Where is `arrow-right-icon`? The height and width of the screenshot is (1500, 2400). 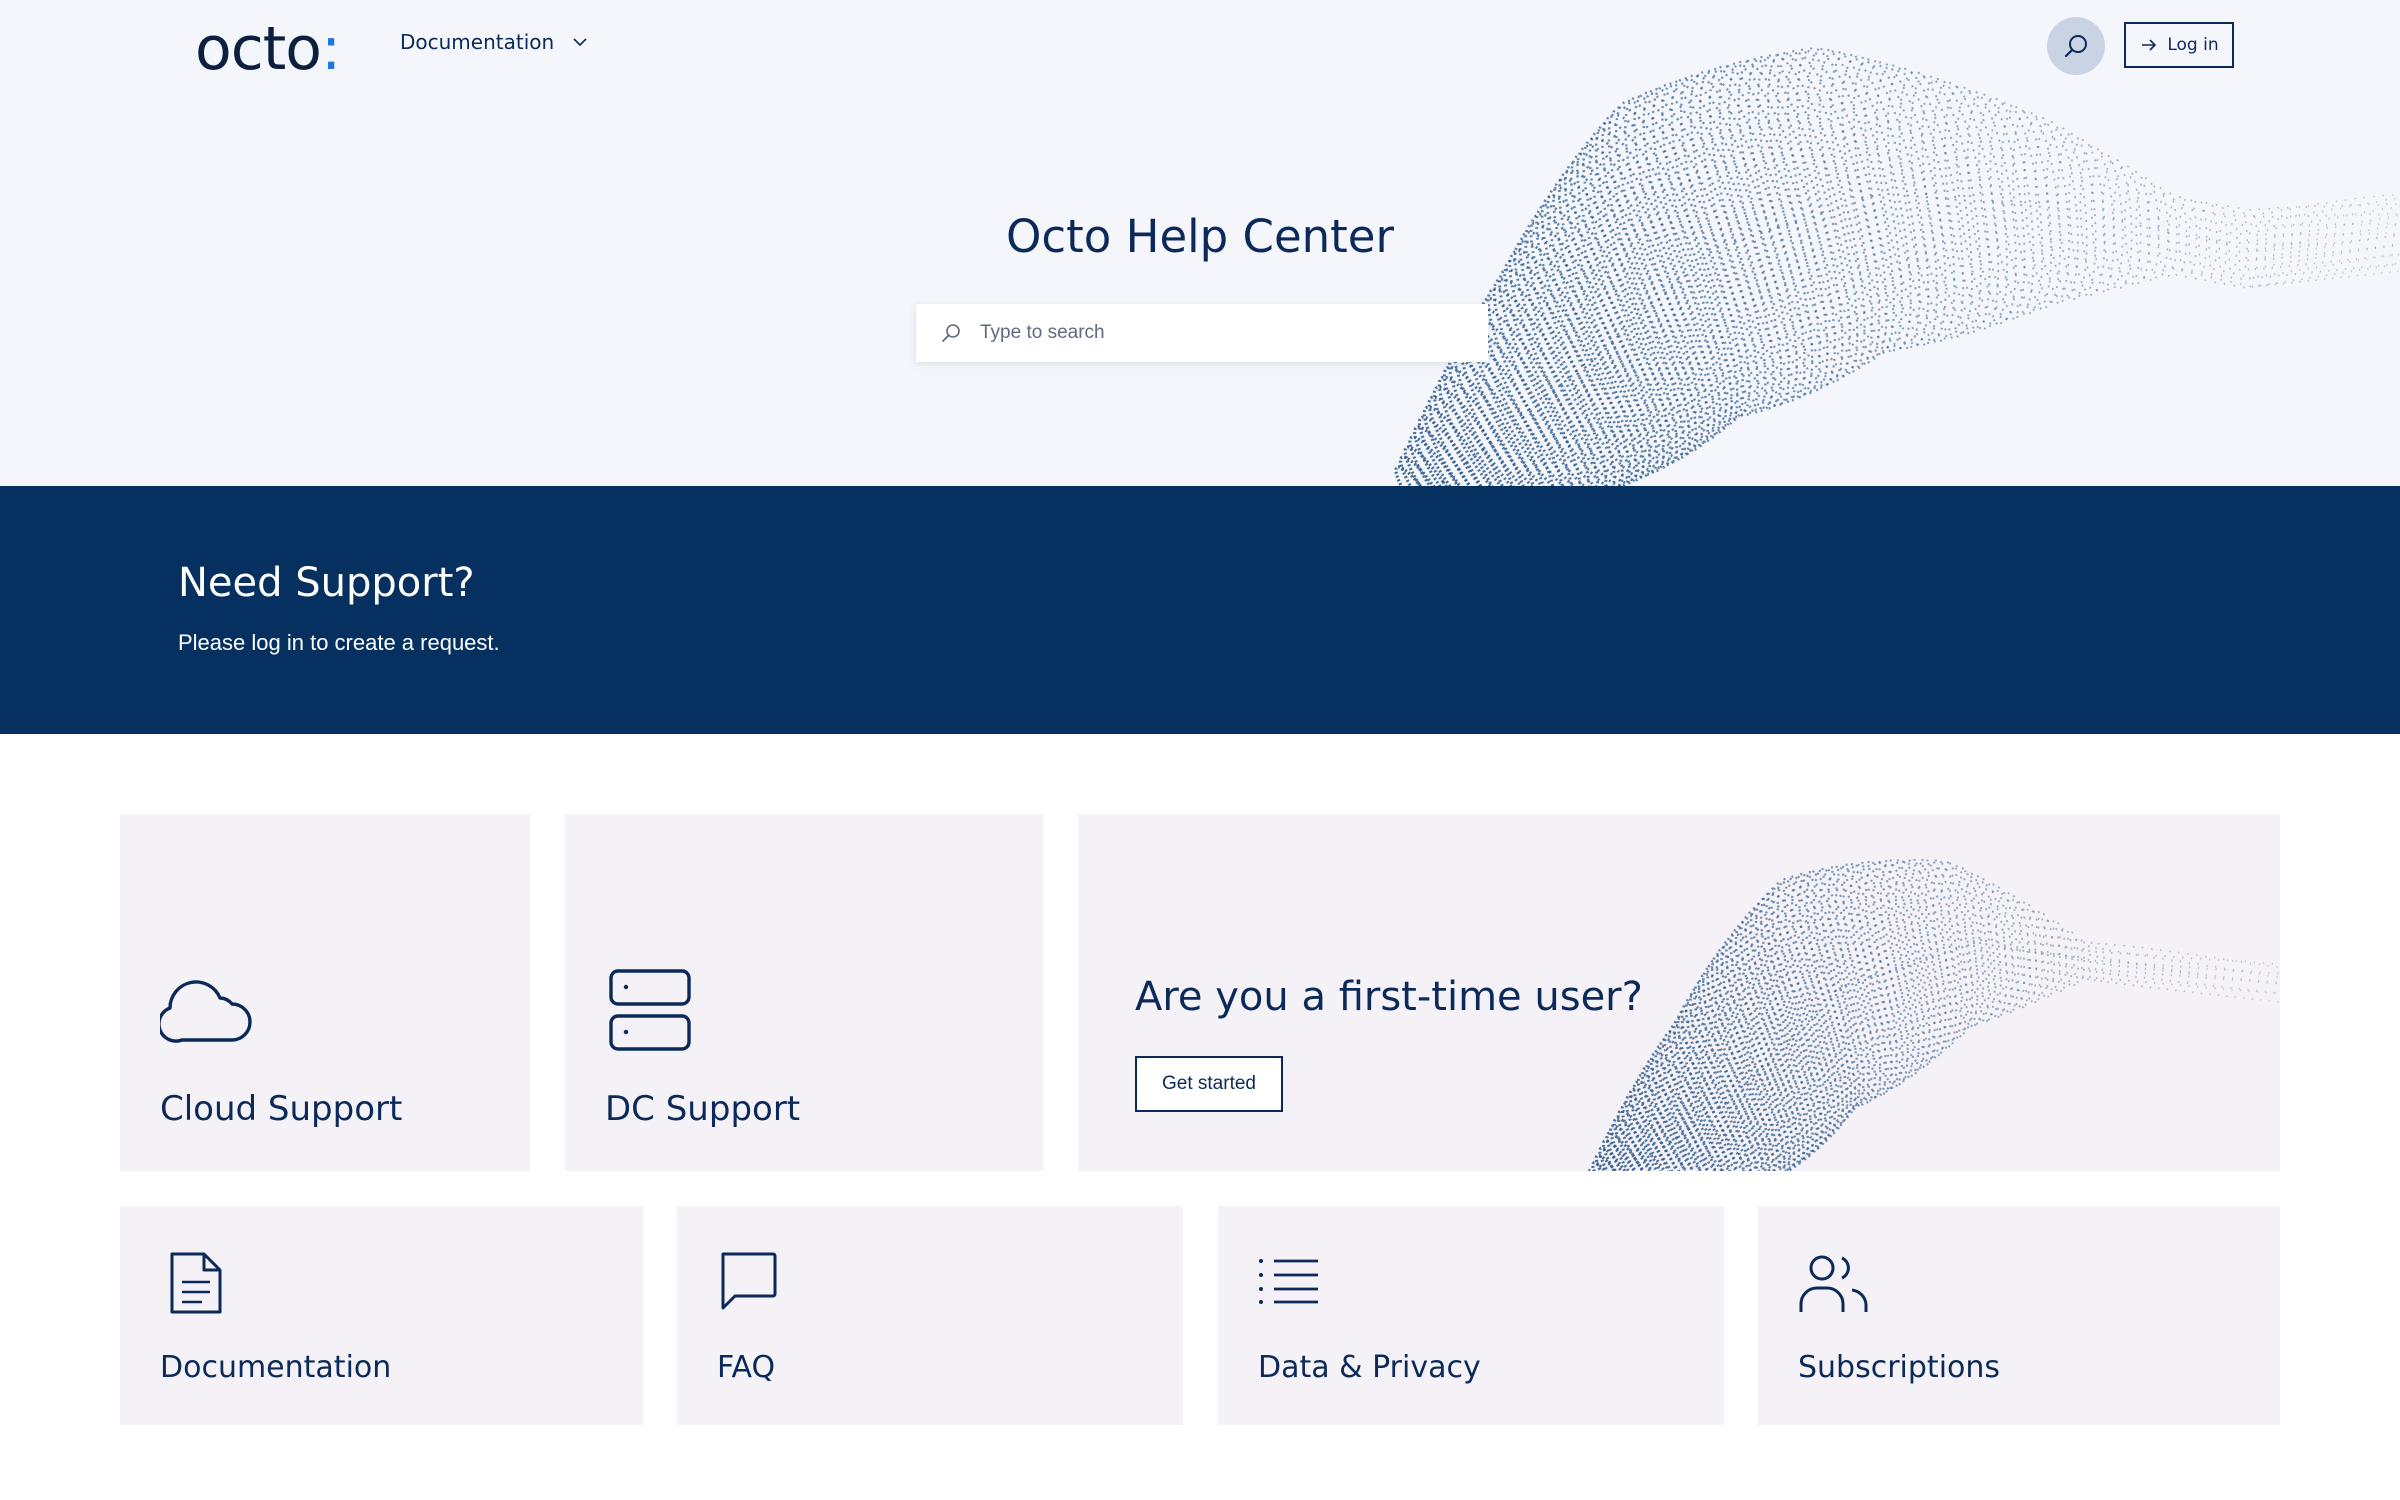 arrow-right-icon is located at coordinates (2149, 45).